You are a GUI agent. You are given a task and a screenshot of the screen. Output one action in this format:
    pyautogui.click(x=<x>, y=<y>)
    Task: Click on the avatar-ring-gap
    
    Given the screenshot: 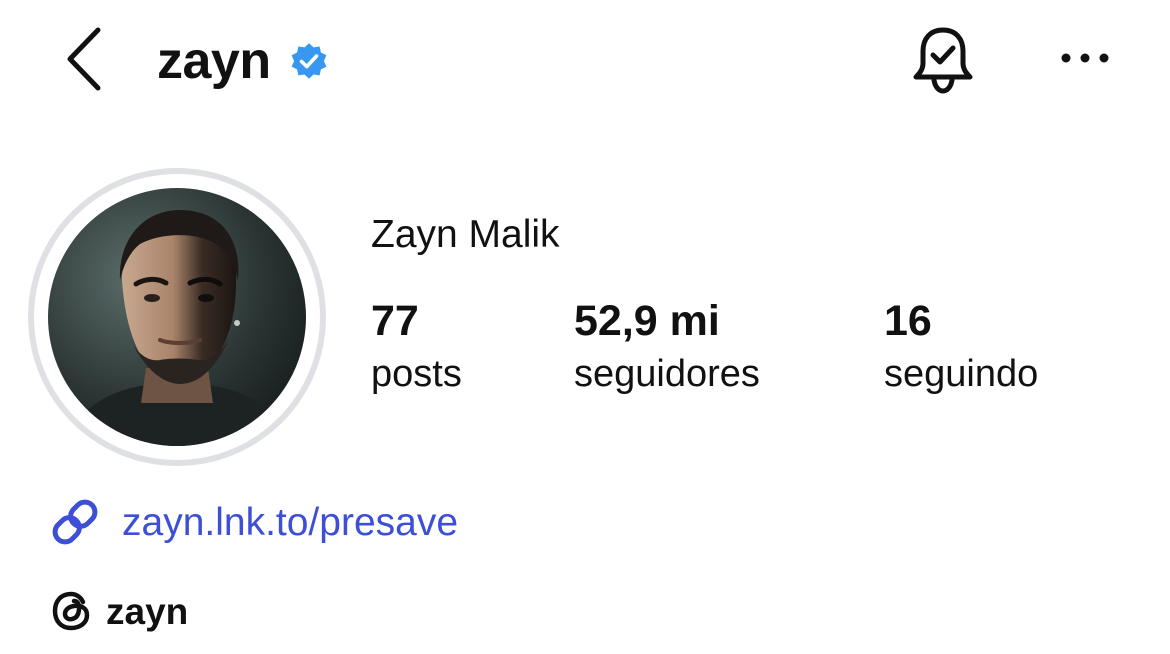 What is the action you would take?
    pyautogui.click(x=177, y=317)
    